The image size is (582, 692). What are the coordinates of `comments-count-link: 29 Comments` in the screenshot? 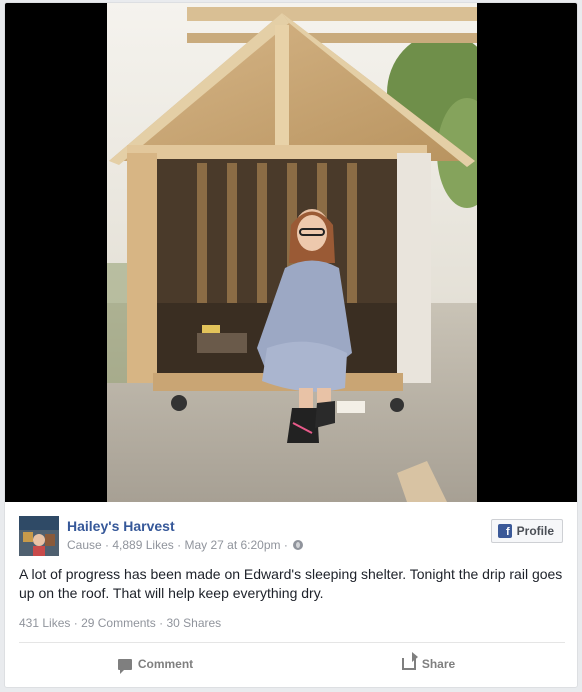 It's located at (118, 623).